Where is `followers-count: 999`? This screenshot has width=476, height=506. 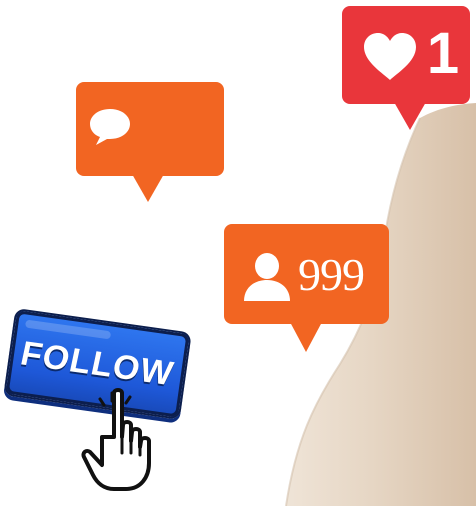
followers-count: 999 is located at coordinates (331, 274).